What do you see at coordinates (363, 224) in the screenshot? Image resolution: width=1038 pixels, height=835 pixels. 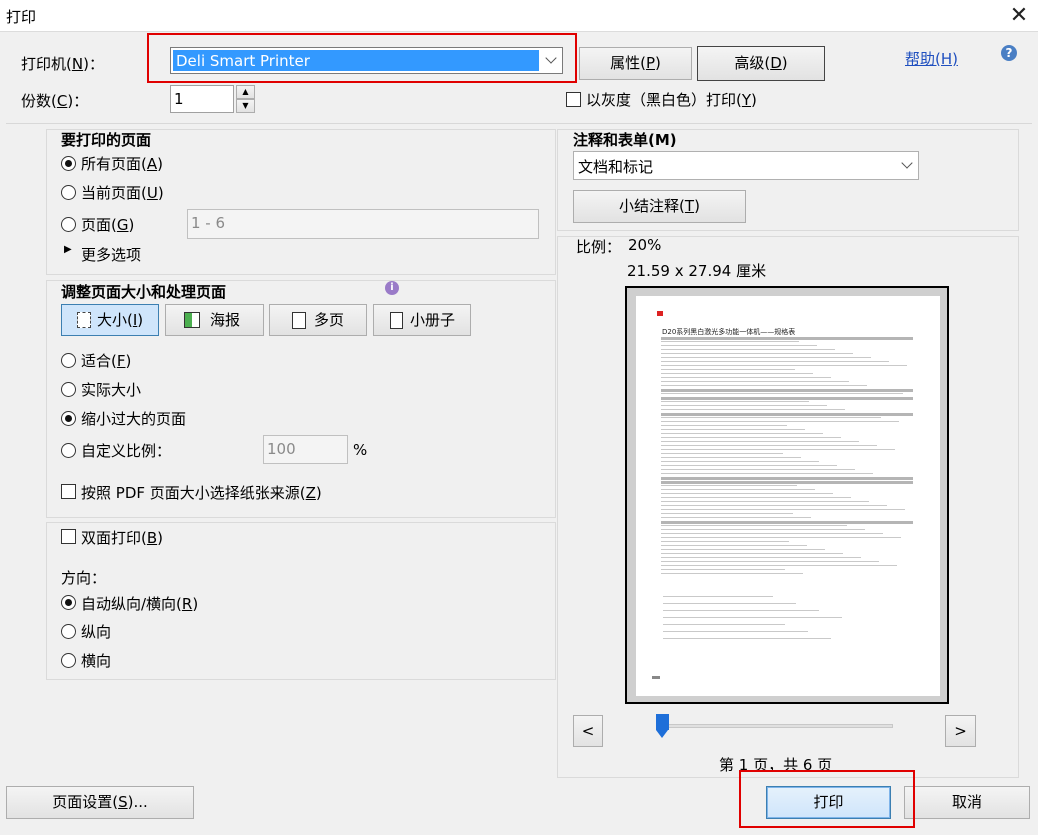 I see `page-range-input: 1 - 6` at bounding box center [363, 224].